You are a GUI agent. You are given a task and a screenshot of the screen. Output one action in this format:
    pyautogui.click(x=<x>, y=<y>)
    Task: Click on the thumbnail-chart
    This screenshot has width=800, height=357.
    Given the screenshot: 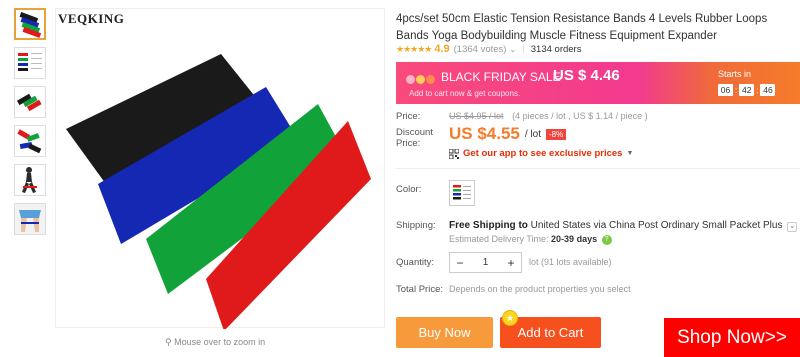 What is the action you would take?
    pyautogui.click(x=30, y=63)
    